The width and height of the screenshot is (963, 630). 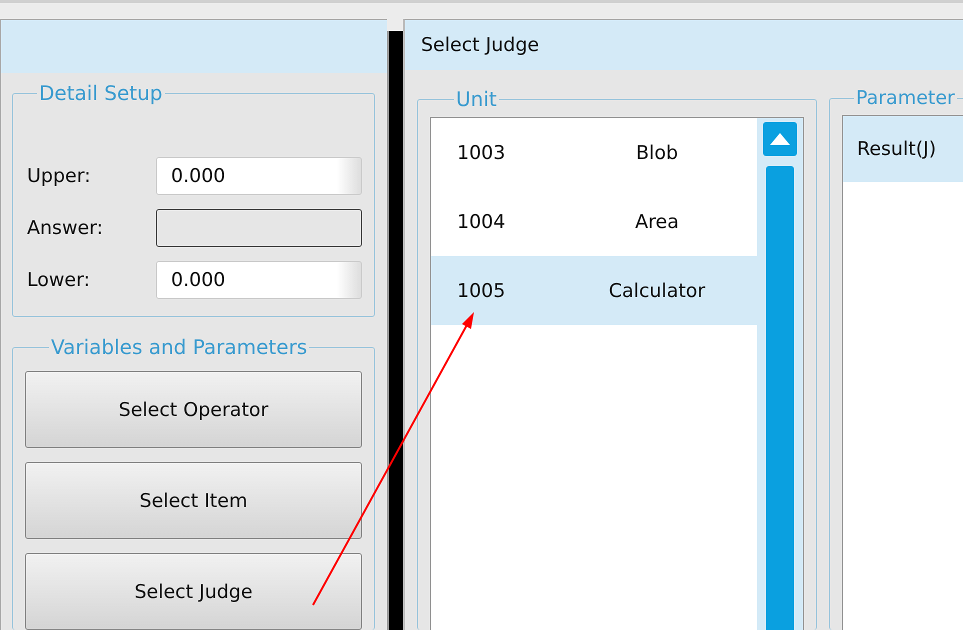 I want to click on unit-name: Area, so click(x=657, y=221).